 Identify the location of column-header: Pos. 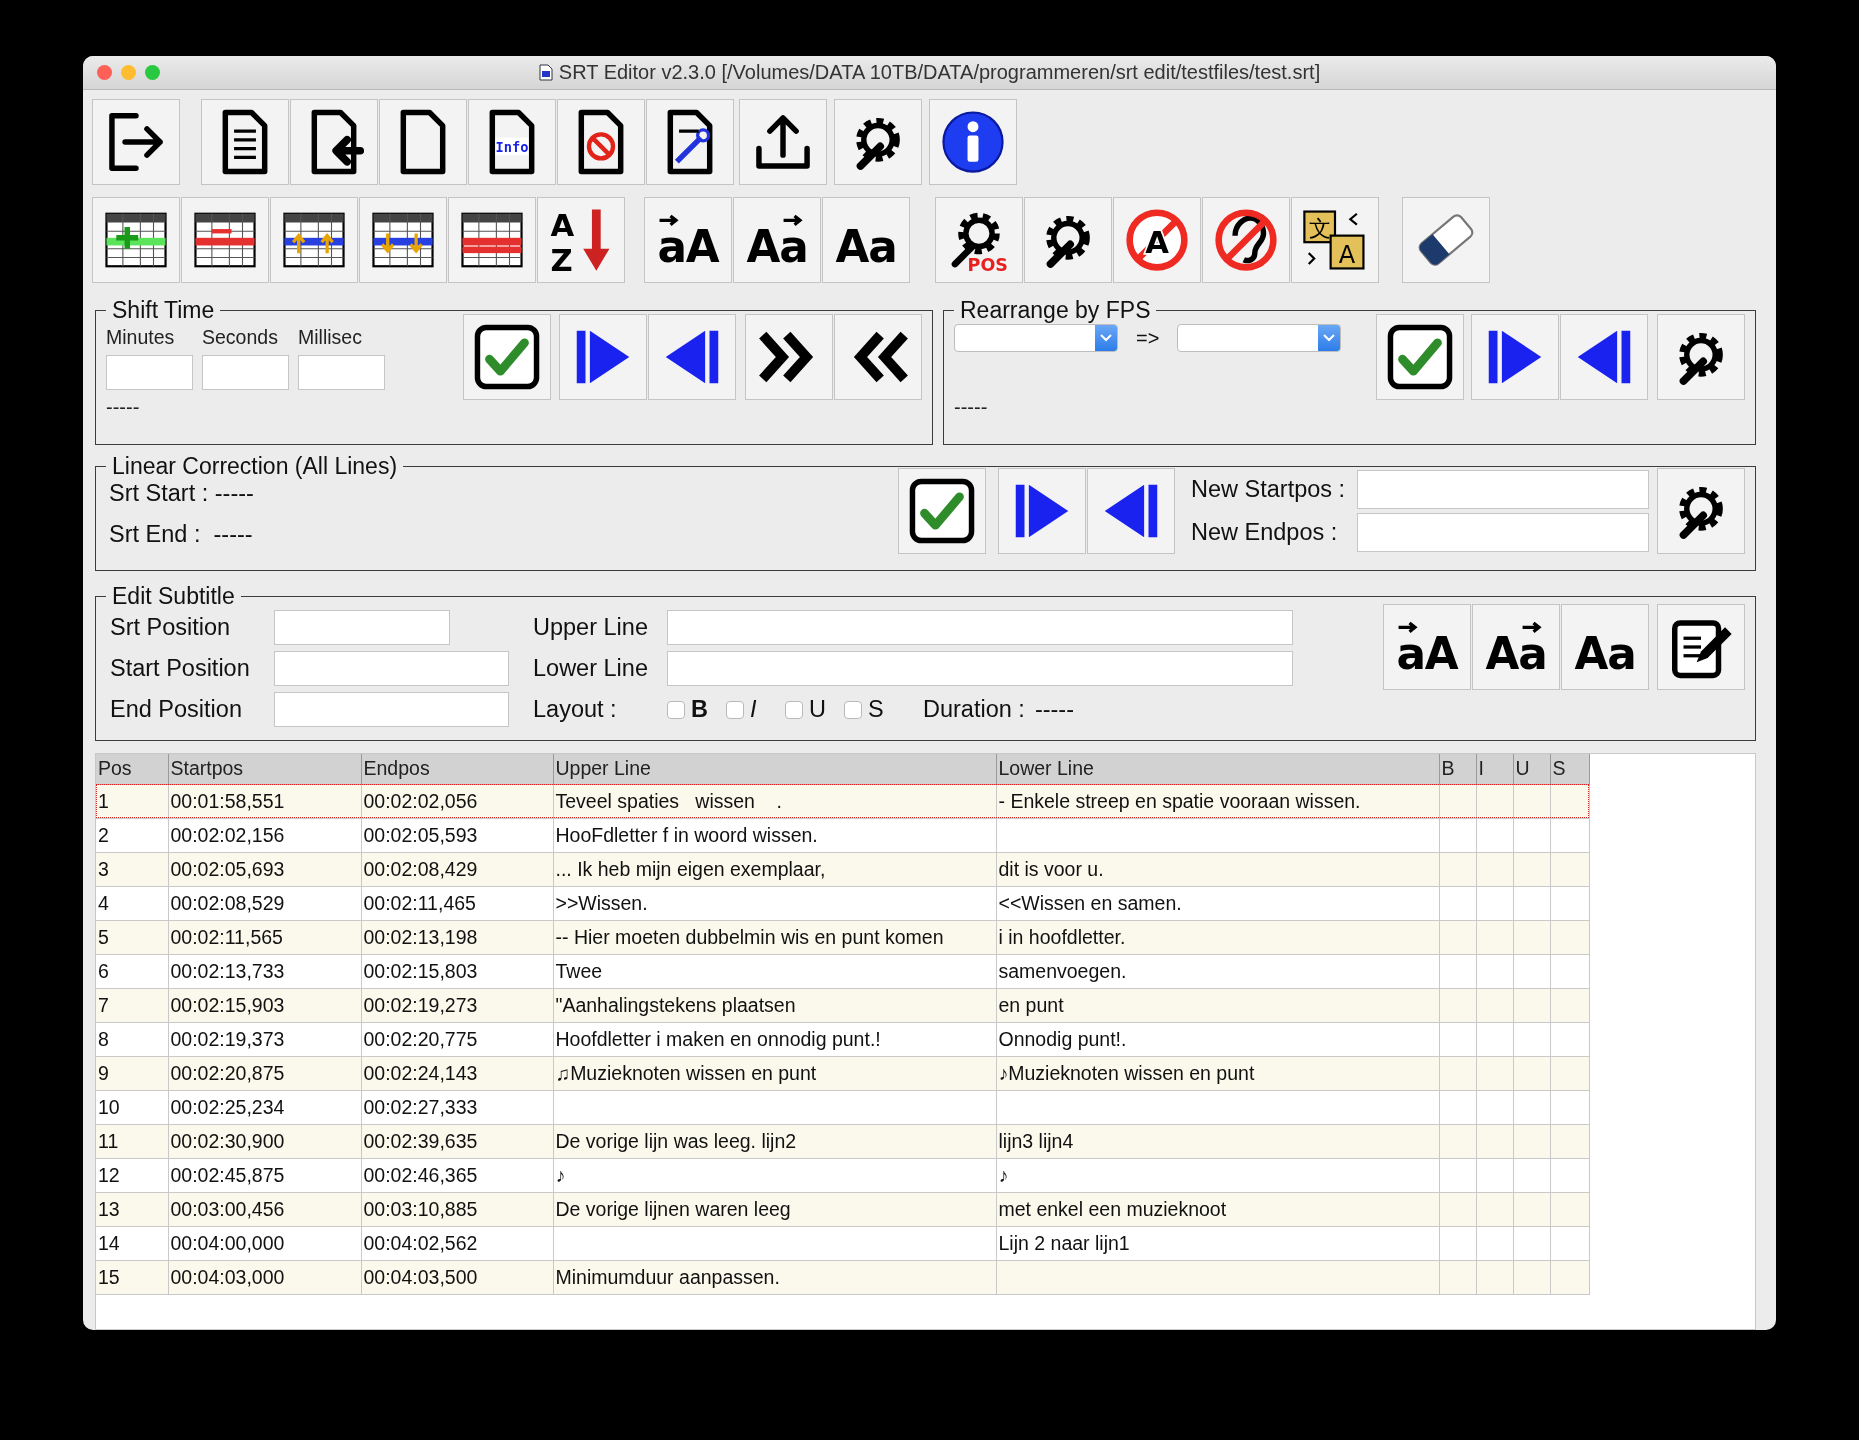
(132, 769).